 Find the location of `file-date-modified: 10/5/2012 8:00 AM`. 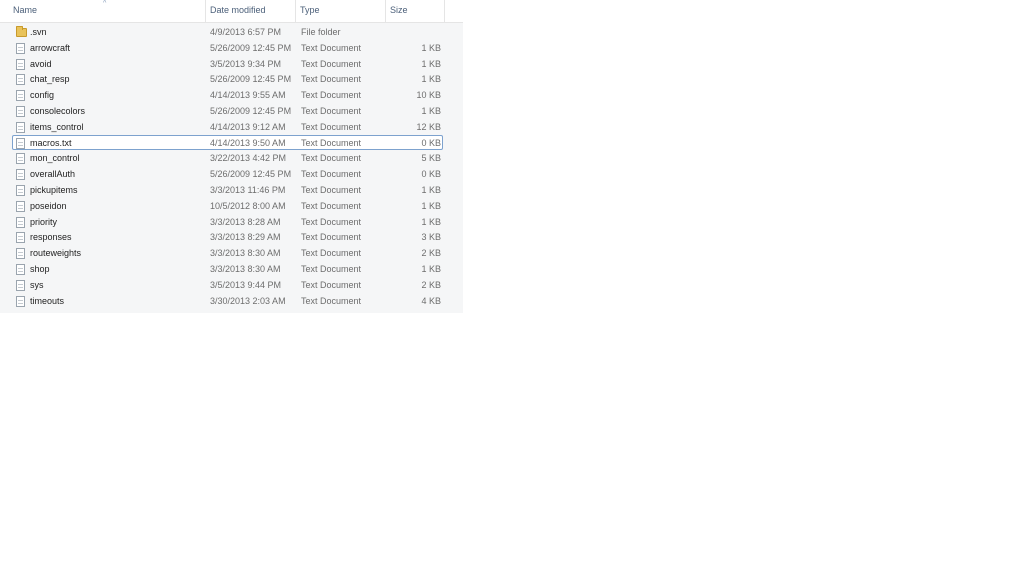

file-date-modified: 10/5/2012 8:00 AM is located at coordinates (248, 205).